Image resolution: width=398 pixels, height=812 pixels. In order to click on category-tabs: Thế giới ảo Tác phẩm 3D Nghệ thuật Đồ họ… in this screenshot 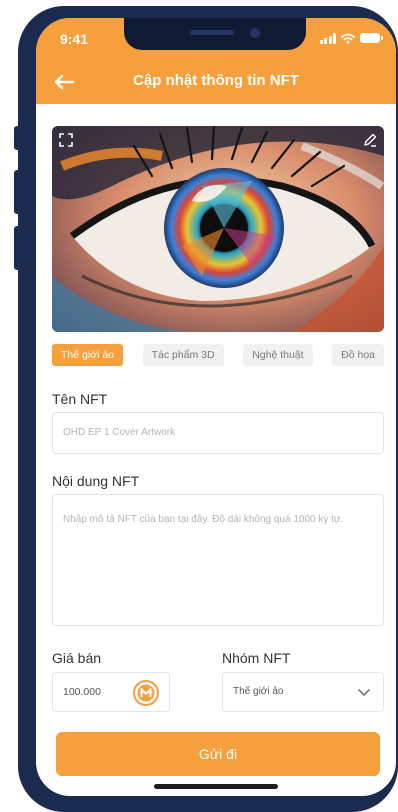, I will do `click(218, 355)`.